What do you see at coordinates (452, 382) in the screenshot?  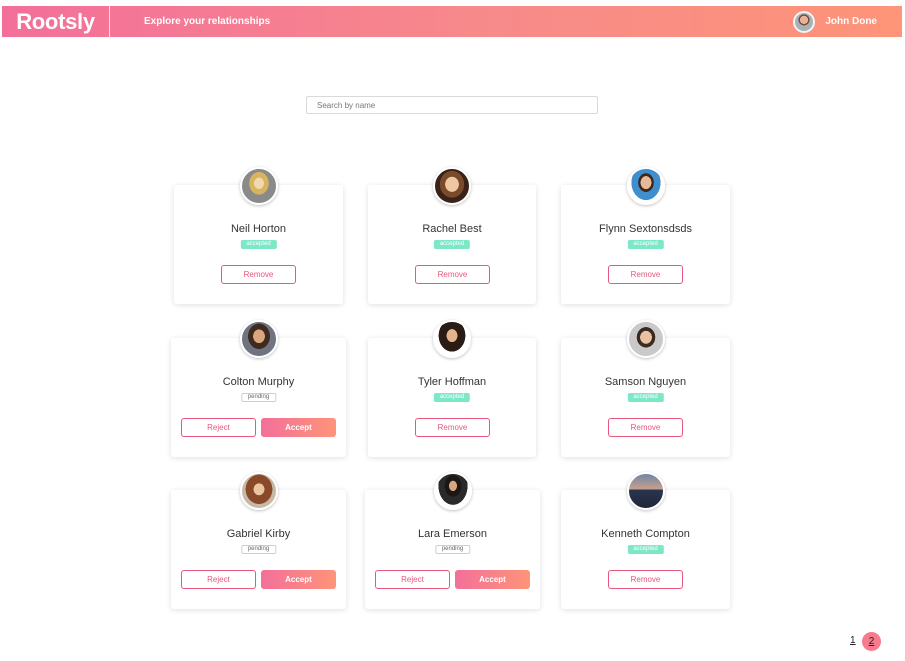 I see `contact-name: Tyler Hoffman` at bounding box center [452, 382].